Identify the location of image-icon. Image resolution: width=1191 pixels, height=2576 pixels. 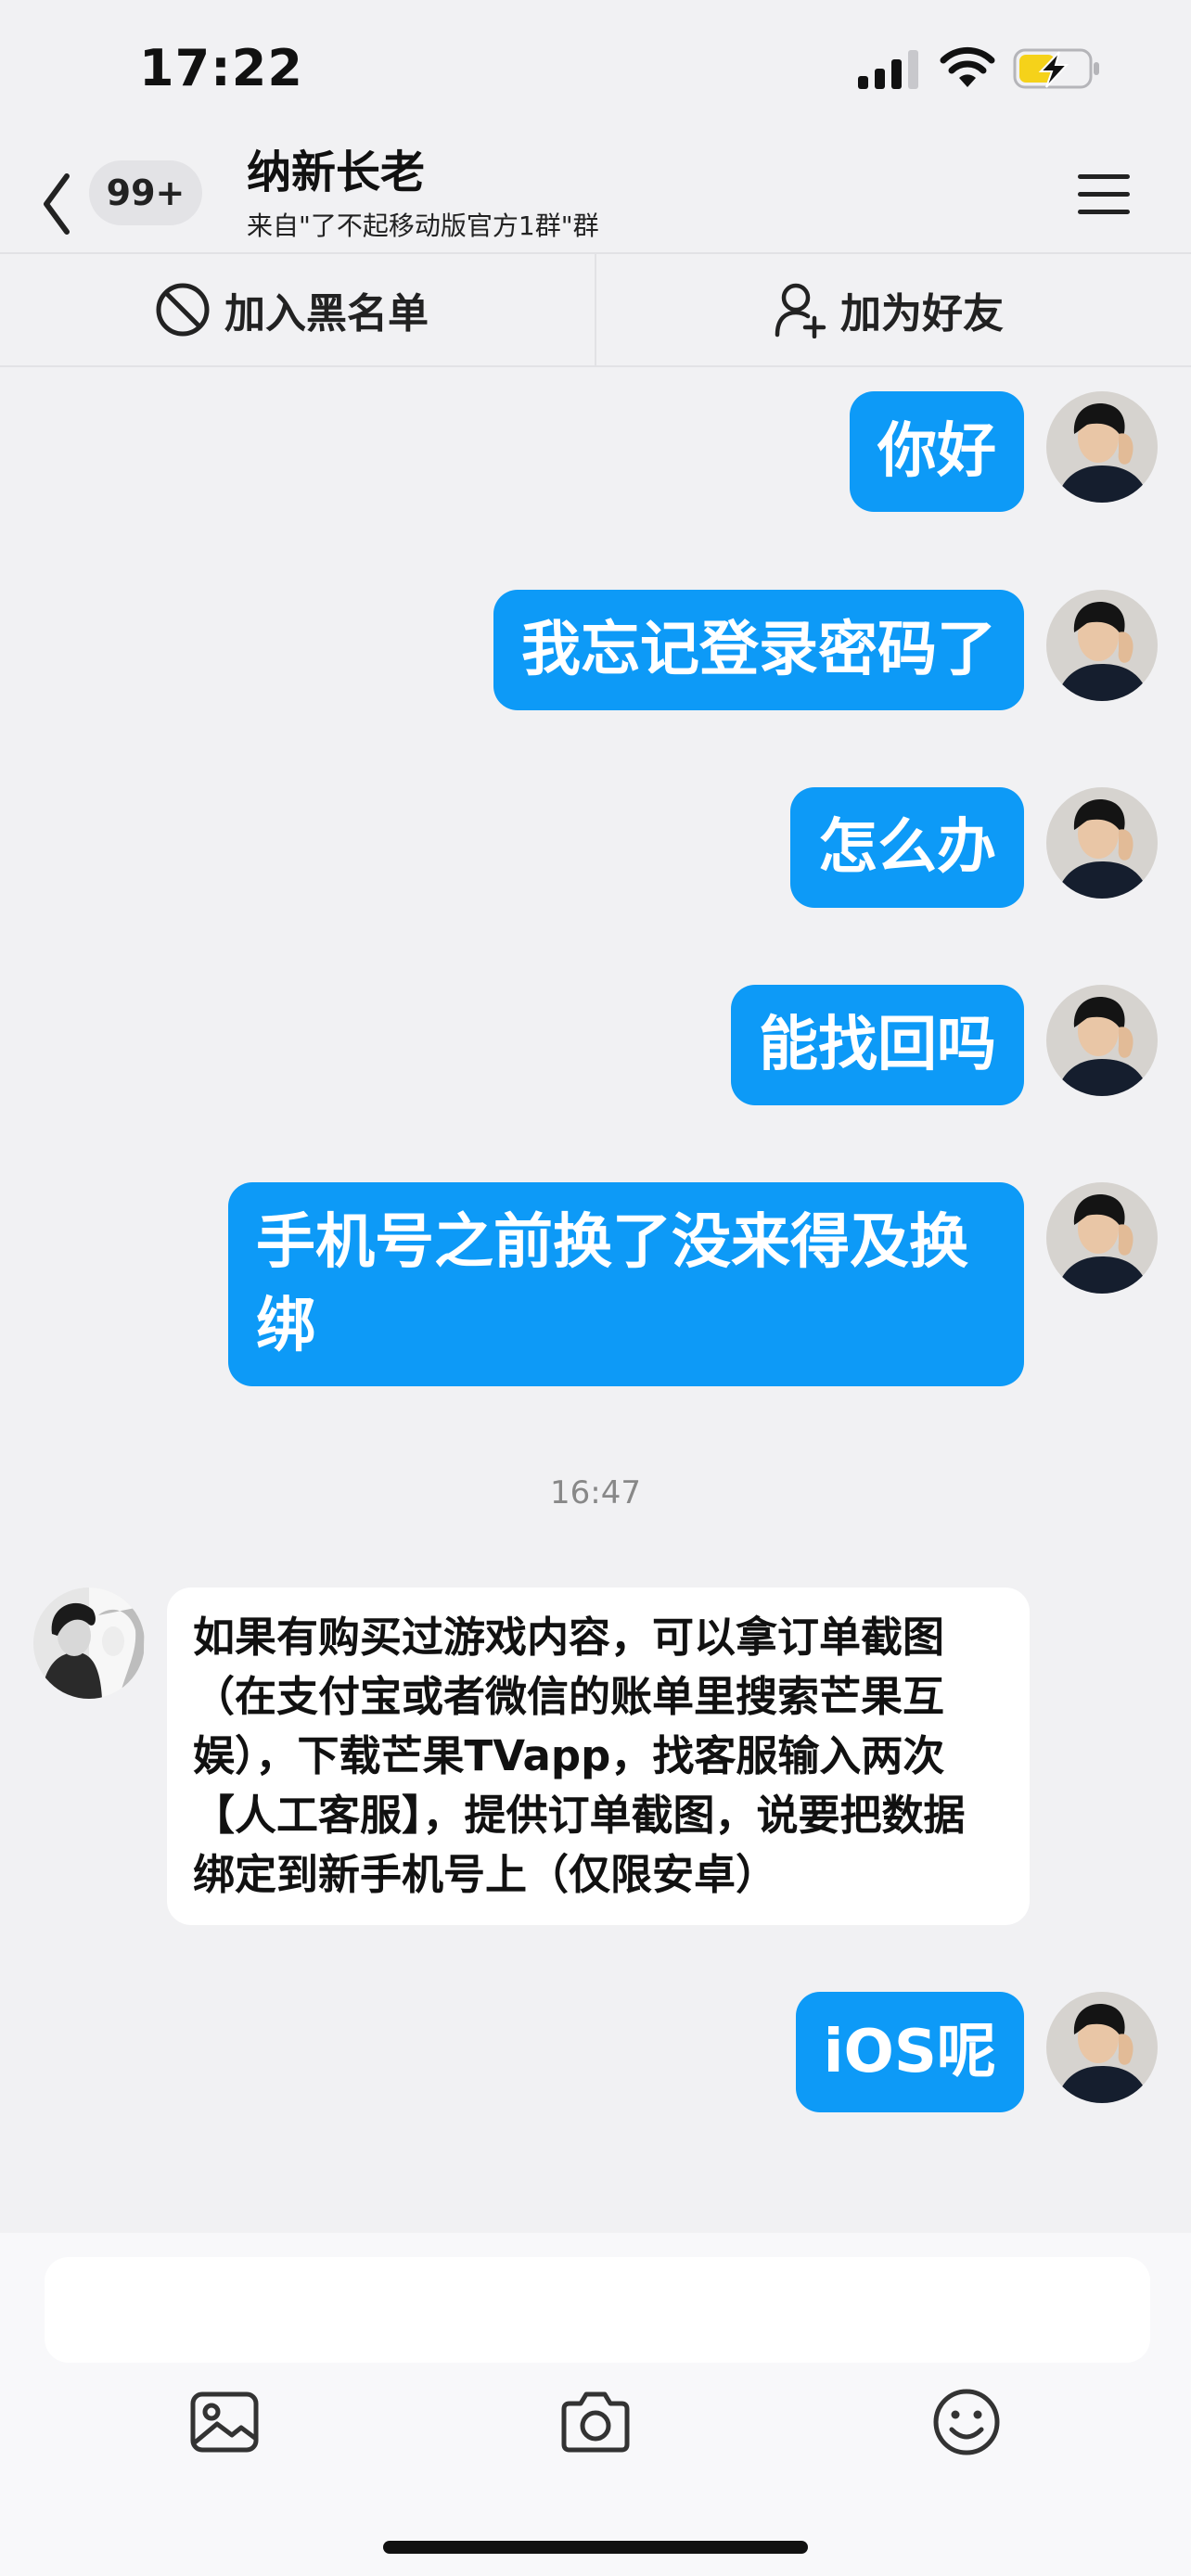
(224, 2422).